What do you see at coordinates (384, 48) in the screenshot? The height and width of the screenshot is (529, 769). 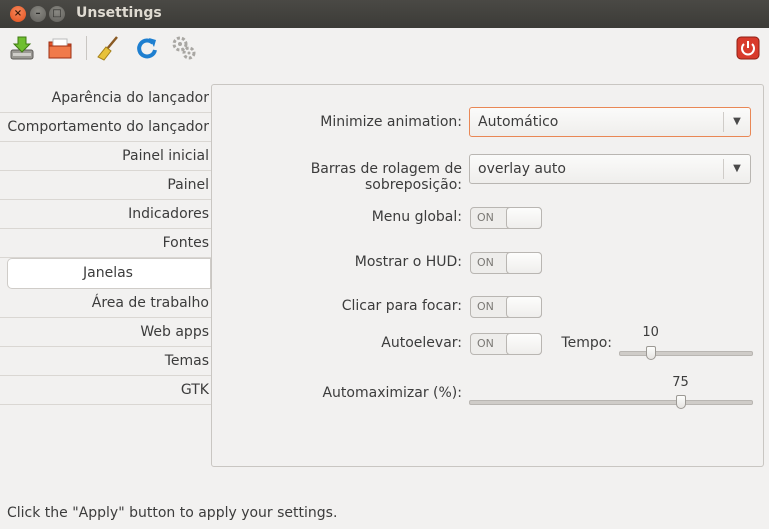 I see `toolbar` at bounding box center [384, 48].